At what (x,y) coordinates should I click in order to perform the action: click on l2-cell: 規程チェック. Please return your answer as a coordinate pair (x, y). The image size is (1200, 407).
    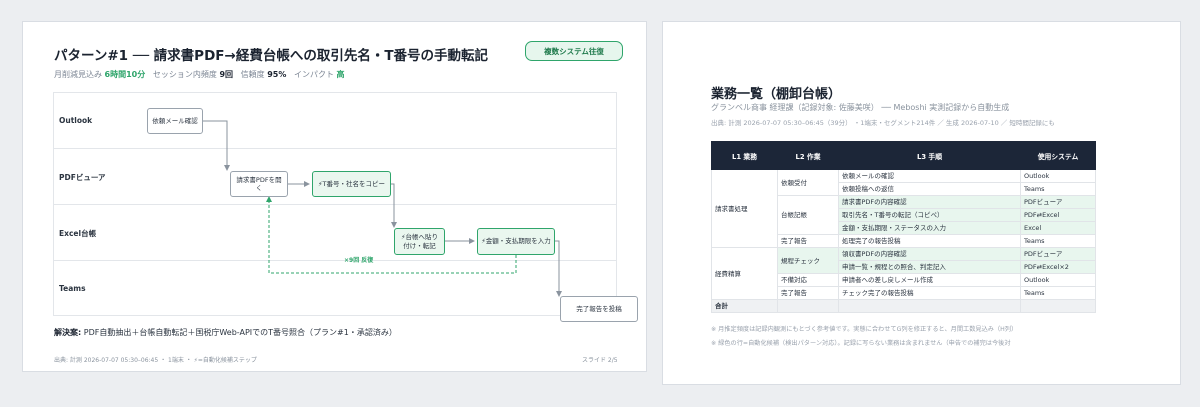
    Looking at the image, I should click on (808, 260).